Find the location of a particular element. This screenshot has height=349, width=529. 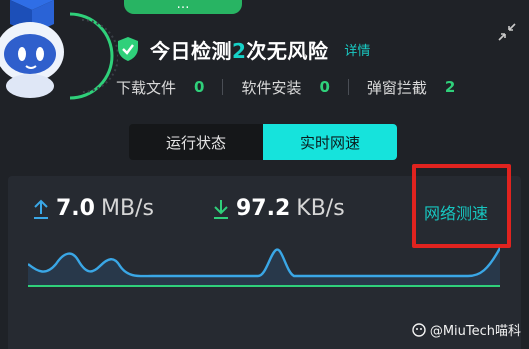

tab-realtime-speed: 实时网速 is located at coordinates (330, 142).